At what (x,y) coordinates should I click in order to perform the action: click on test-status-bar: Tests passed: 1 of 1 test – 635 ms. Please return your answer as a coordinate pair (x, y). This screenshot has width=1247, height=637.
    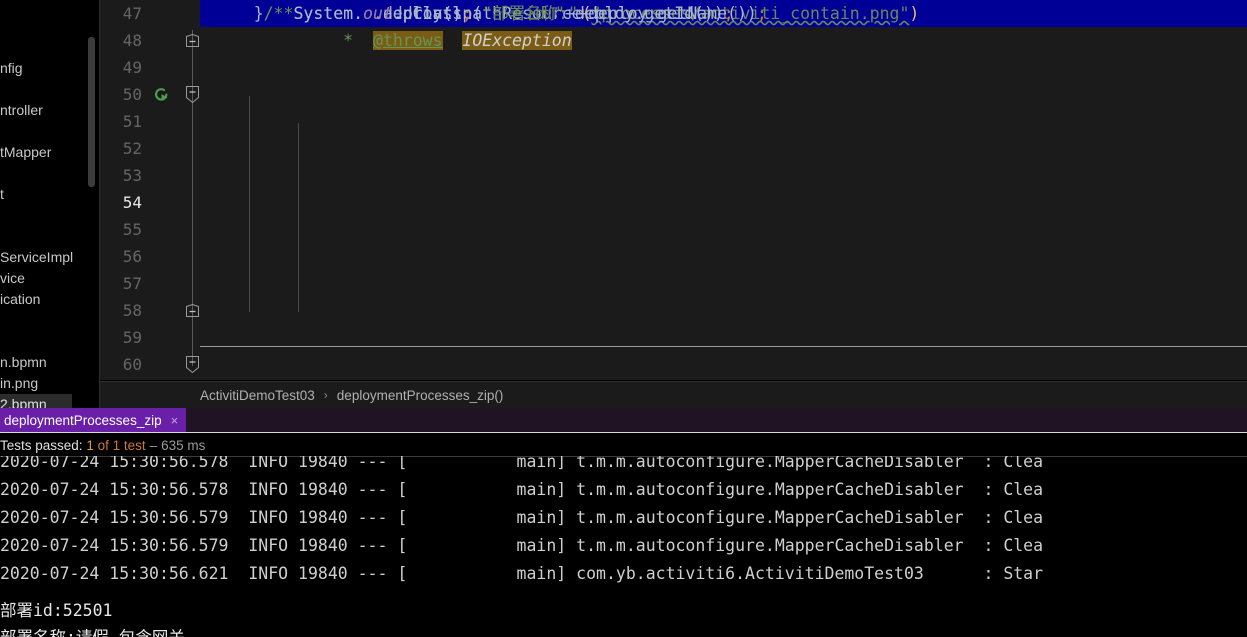
    Looking at the image, I should click on (623, 445).